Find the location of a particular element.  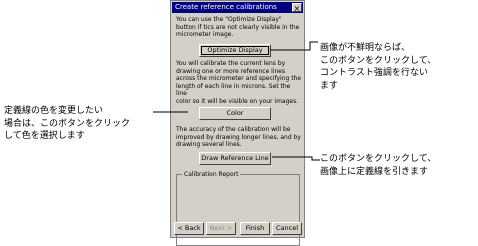

optimize-callout-line is located at coordinates (294, 46).